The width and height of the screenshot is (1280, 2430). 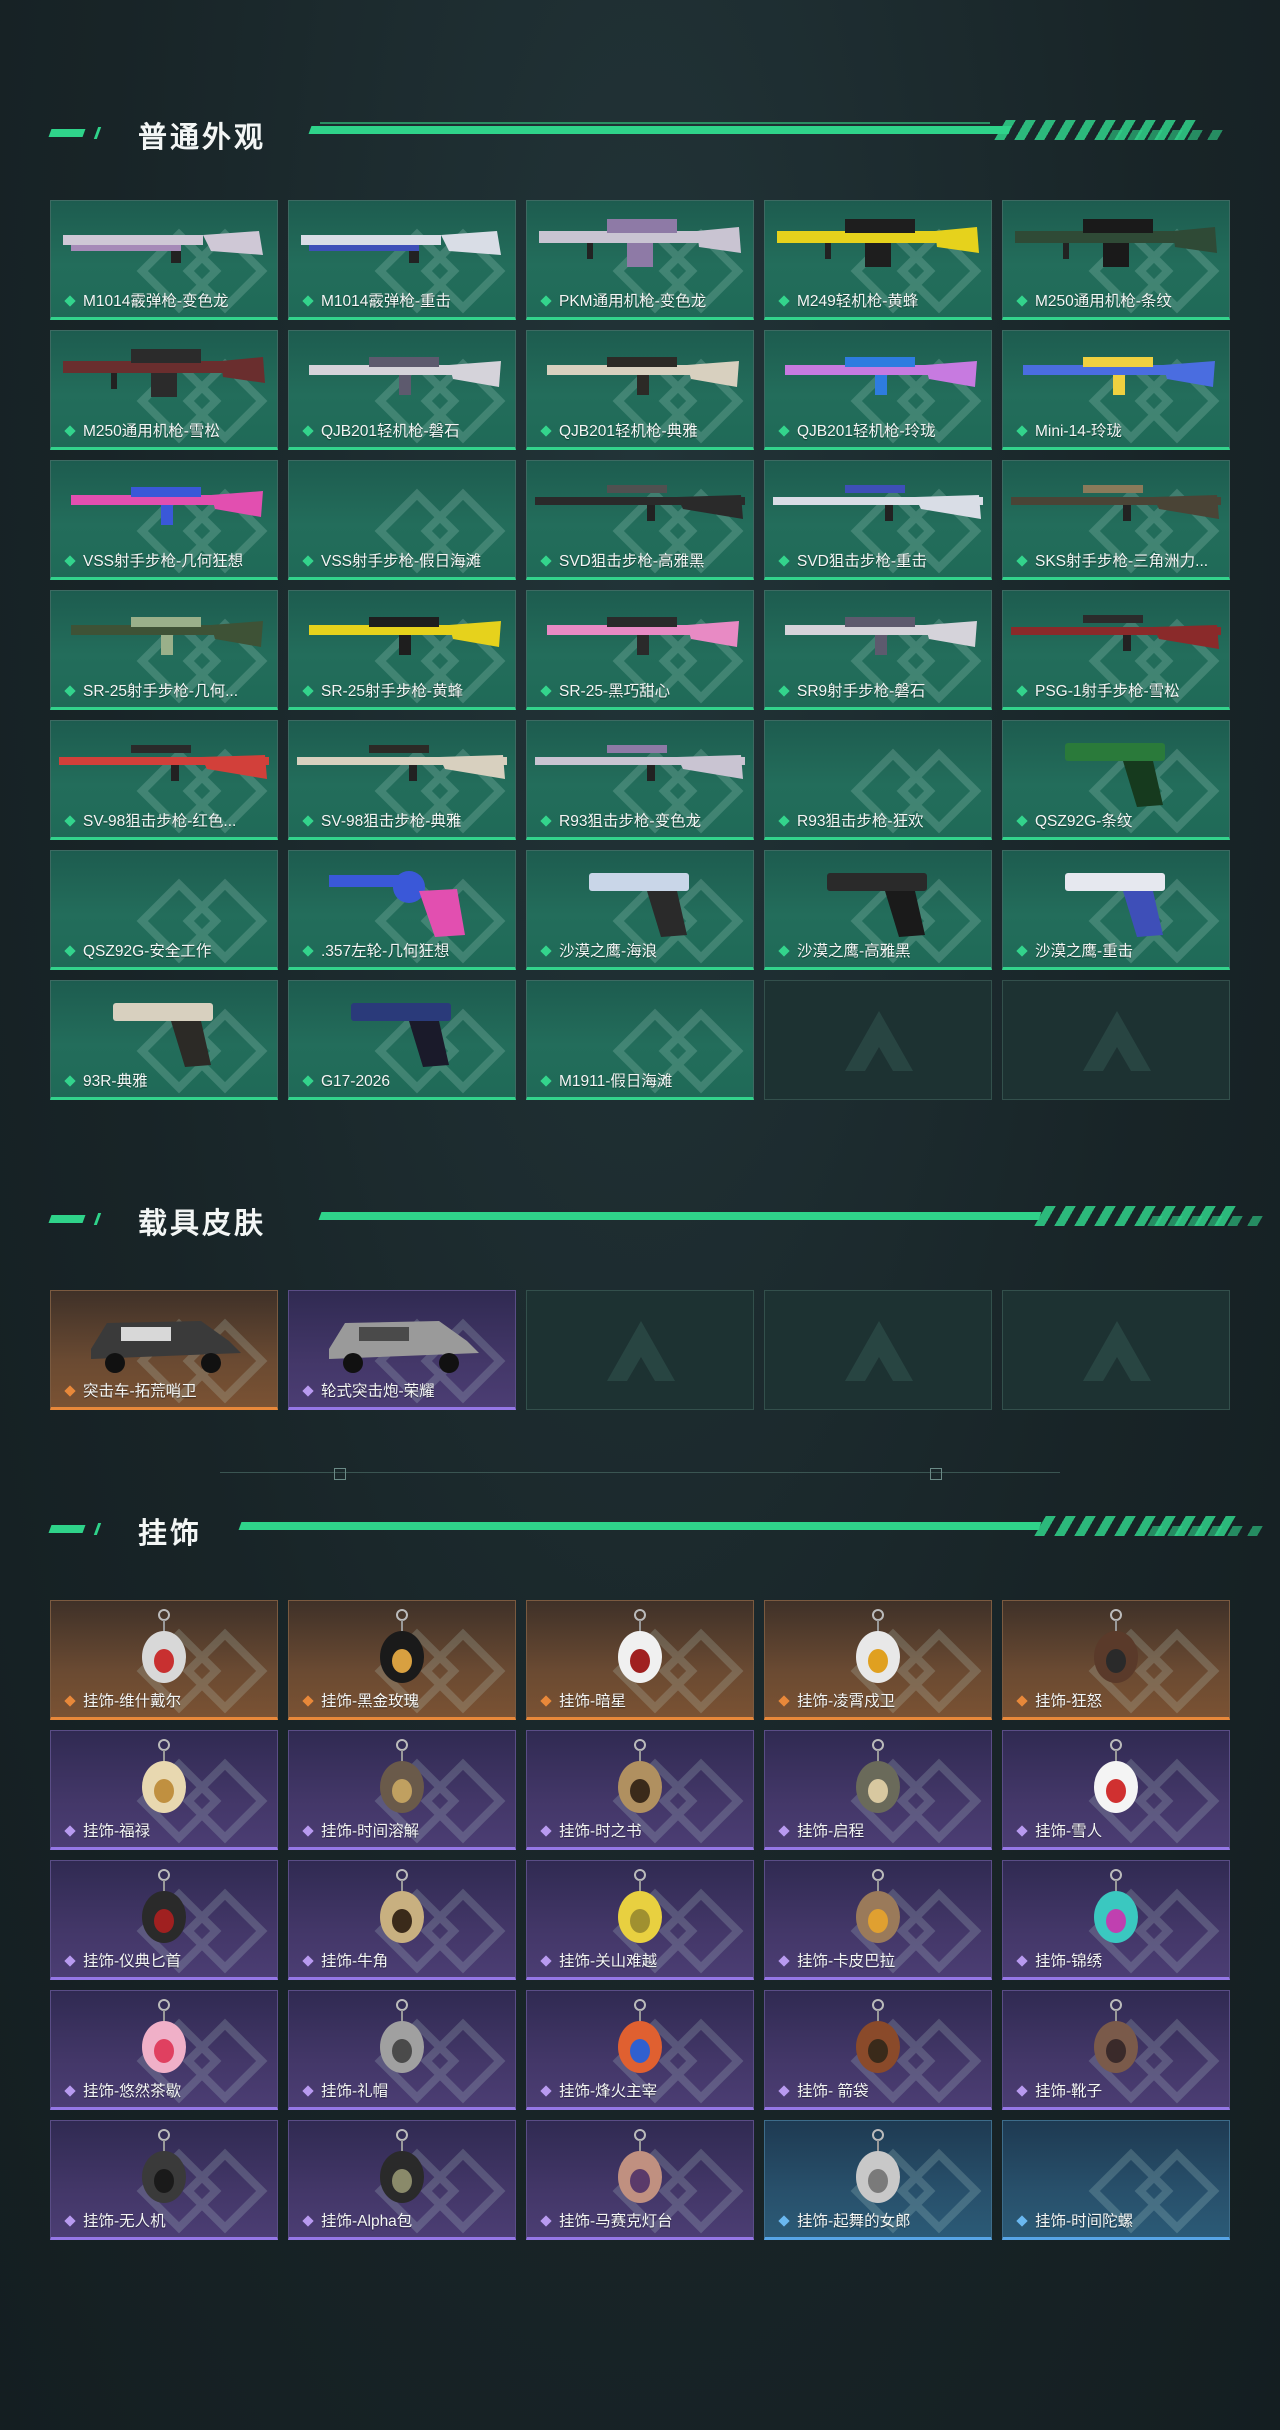 What do you see at coordinates (640, 1790) in the screenshot?
I see `skin-card: 挂饰-时之书` at bounding box center [640, 1790].